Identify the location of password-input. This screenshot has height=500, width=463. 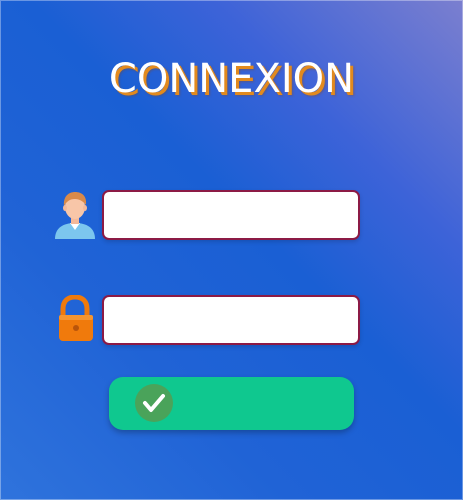
(231, 320).